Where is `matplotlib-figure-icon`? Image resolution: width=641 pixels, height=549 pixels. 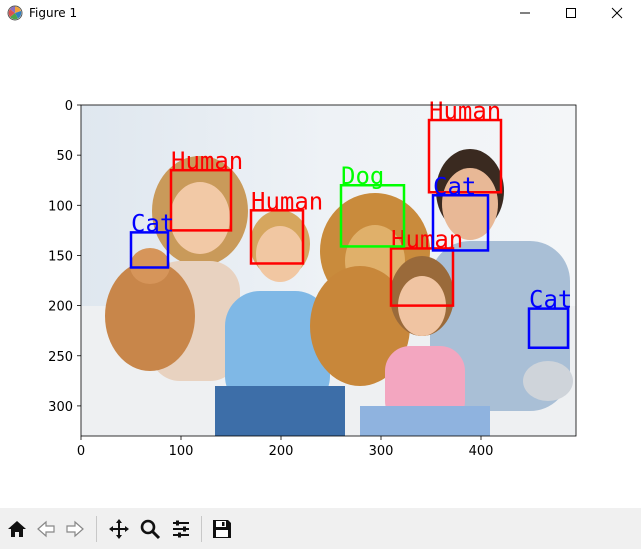 matplotlib-figure-icon is located at coordinates (15, 13).